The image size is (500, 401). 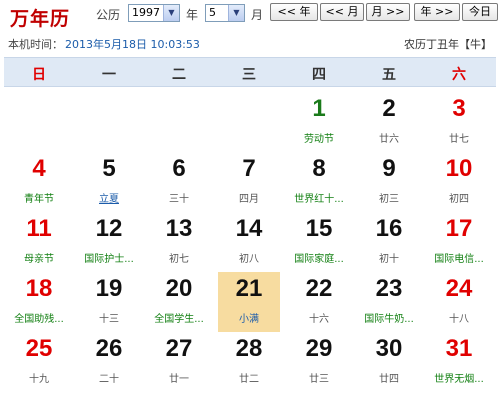 What do you see at coordinates (319, 228) in the screenshot?
I see `day-number: 15` at bounding box center [319, 228].